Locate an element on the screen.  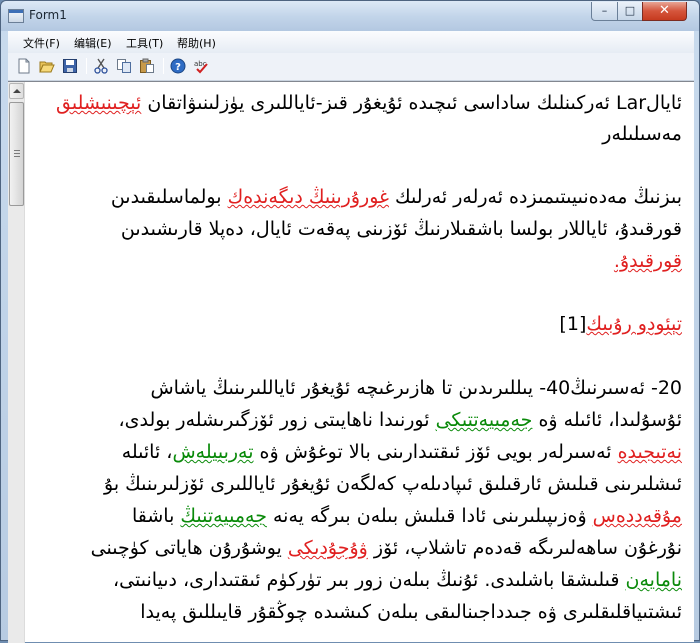
misspelled-word: نەتىجىدە is located at coordinates (650, 452).